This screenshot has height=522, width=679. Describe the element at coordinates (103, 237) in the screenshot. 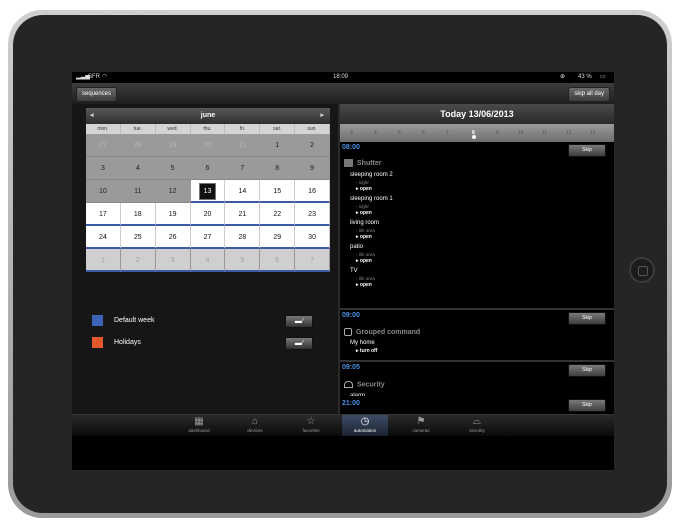

I see `calendar-day: 24` at that location.